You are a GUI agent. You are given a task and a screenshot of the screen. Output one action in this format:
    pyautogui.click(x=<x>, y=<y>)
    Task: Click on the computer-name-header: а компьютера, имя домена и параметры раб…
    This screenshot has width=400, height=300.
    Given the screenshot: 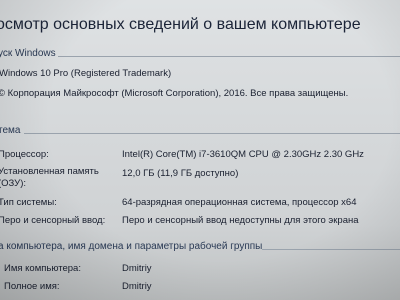 What is the action you would take?
    pyautogui.click(x=131, y=246)
    